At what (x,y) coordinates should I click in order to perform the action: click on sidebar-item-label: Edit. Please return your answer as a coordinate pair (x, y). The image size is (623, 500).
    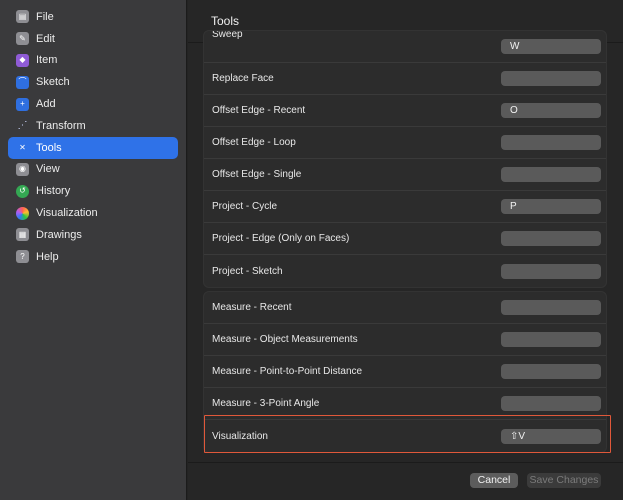
    Looking at the image, I should click on (45, 38).